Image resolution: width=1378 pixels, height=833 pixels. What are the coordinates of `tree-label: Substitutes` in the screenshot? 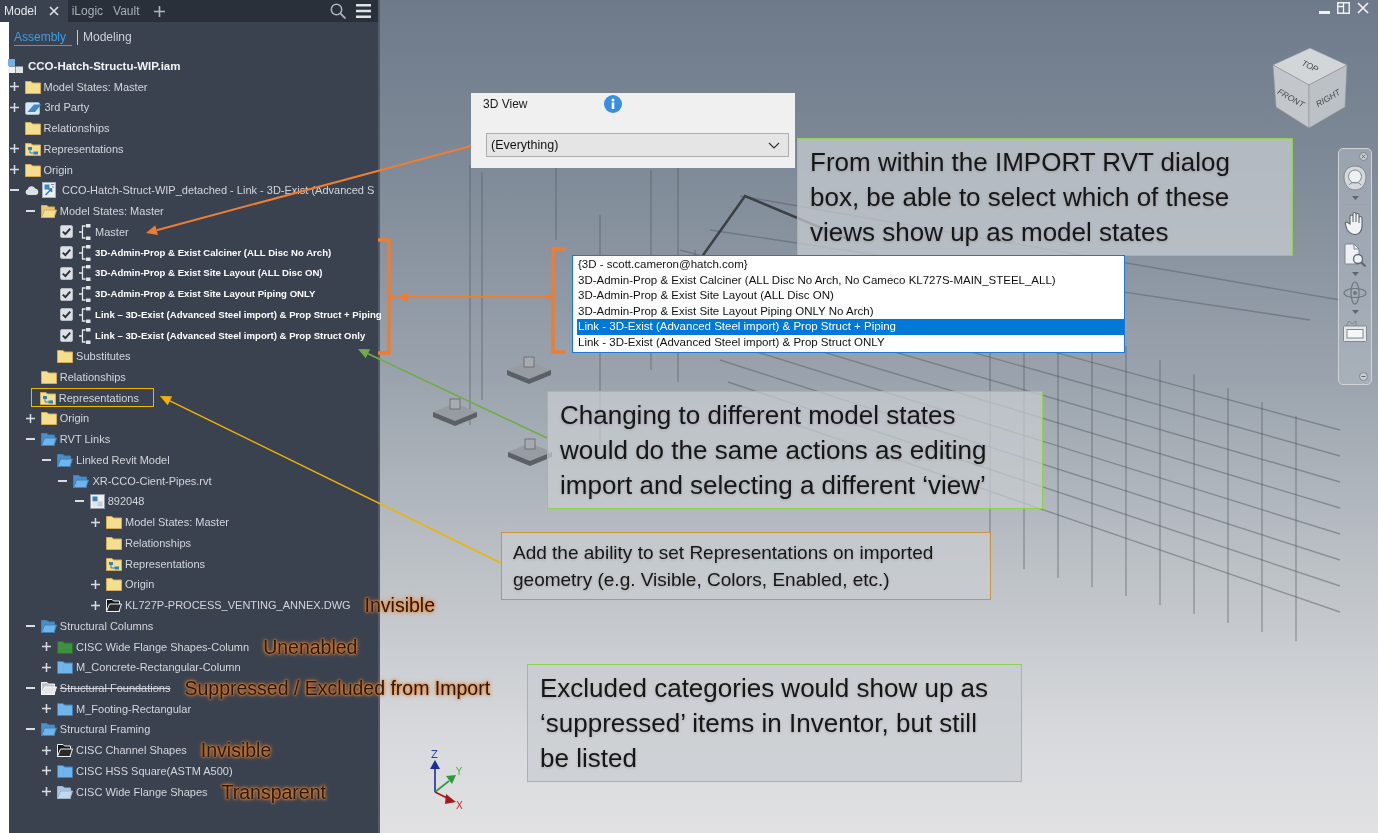 It's located at (103, 356).